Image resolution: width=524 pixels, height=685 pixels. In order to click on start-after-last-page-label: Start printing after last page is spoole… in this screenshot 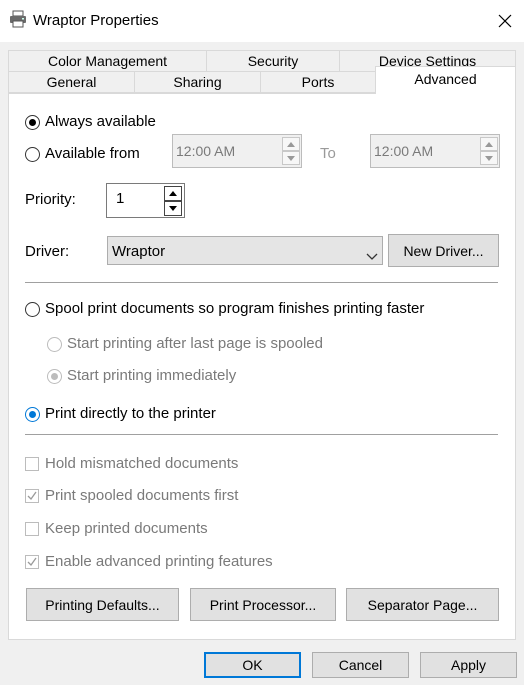, I will do `click(195, 343)`.